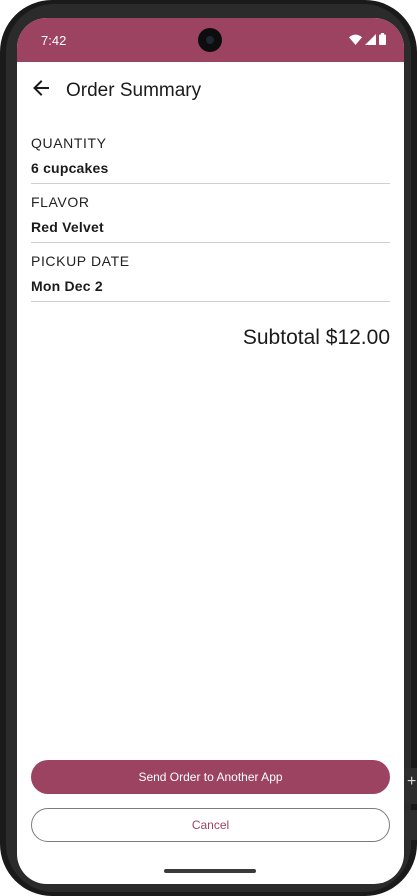  Describe the element at coordinates (355, 39) in the screenshot. I see `wifi-icon` at that location.